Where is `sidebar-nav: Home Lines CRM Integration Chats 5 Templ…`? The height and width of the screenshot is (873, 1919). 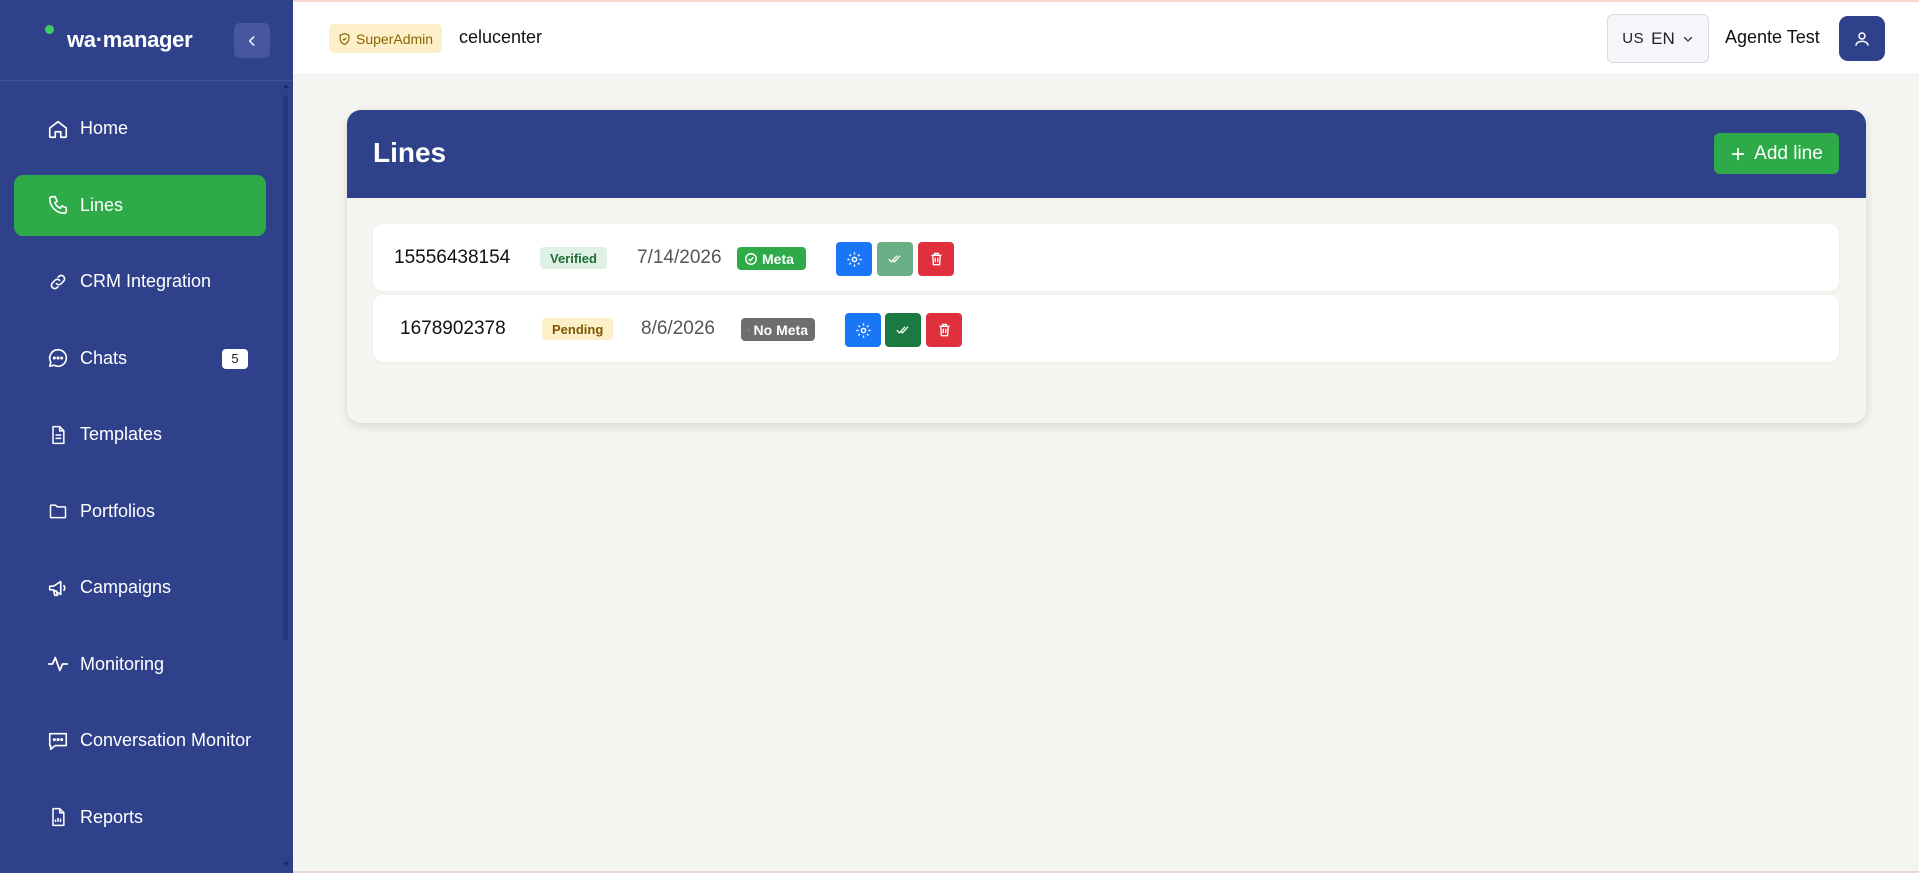 sidebar-nav: Home Lines CRM Integration Chats 5 Templ… is located at coordinates (140, 480).